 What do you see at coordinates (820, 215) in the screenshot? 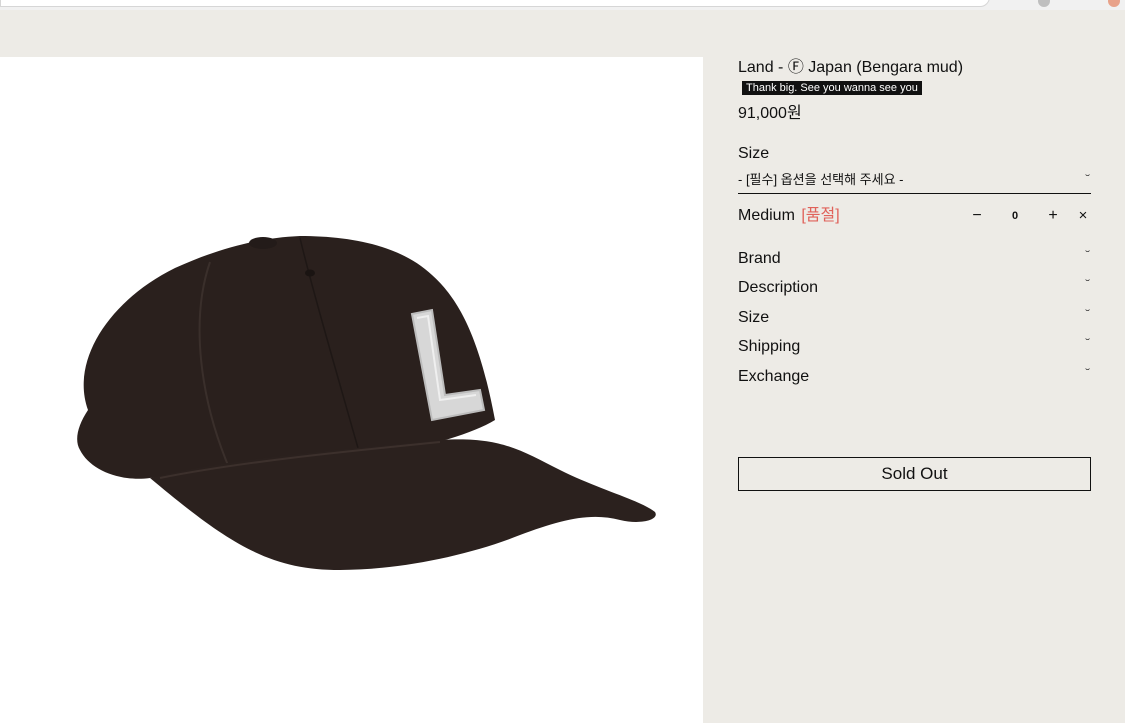
I see `sold-out-tag: [품절]` at bounding box center [820, 215].